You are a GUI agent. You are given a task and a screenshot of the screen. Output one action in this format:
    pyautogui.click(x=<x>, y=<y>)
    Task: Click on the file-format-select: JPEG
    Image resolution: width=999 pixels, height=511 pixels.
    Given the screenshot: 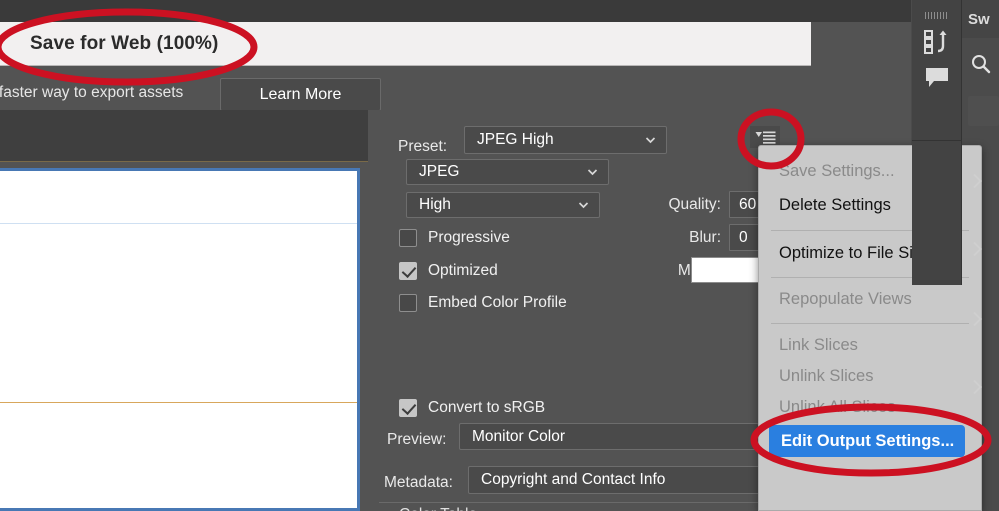 What is the action you would take?
    pyautogui.click(x=507, y=172)
    